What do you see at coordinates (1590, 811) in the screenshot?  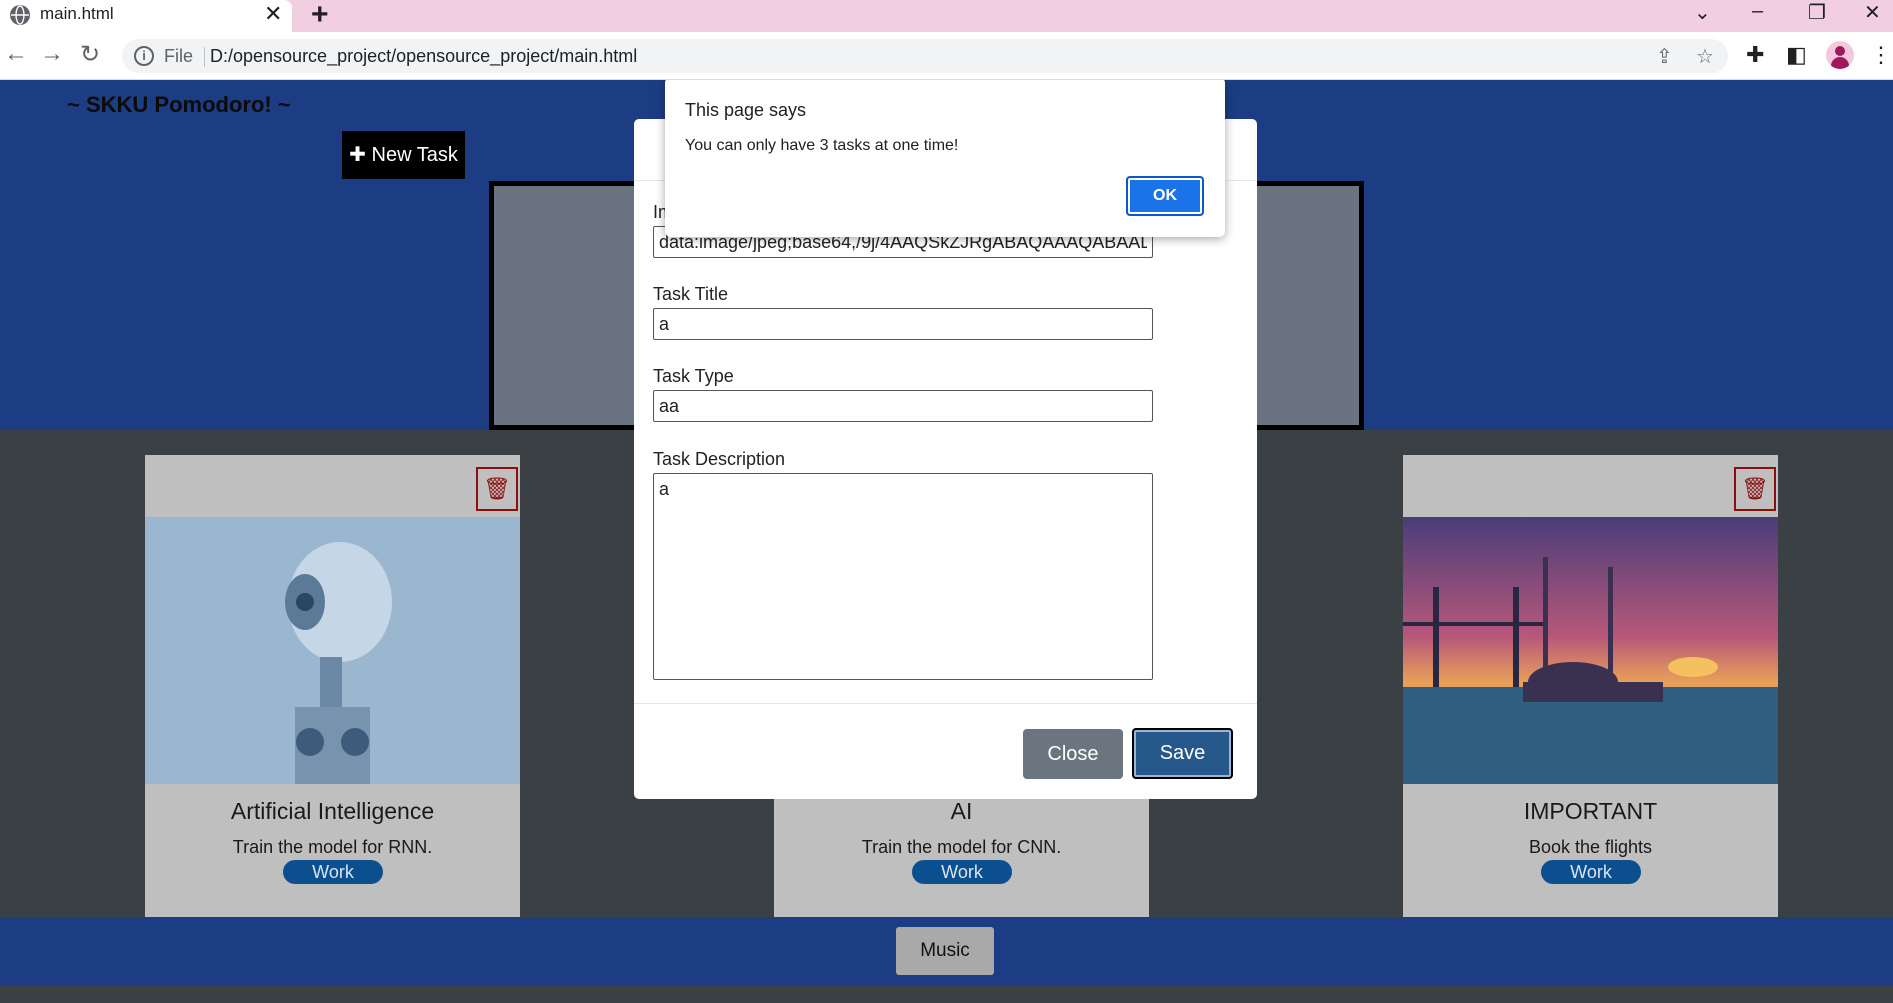 I see `card-title: IMPORTANT` at bounding box center [1590, 811].